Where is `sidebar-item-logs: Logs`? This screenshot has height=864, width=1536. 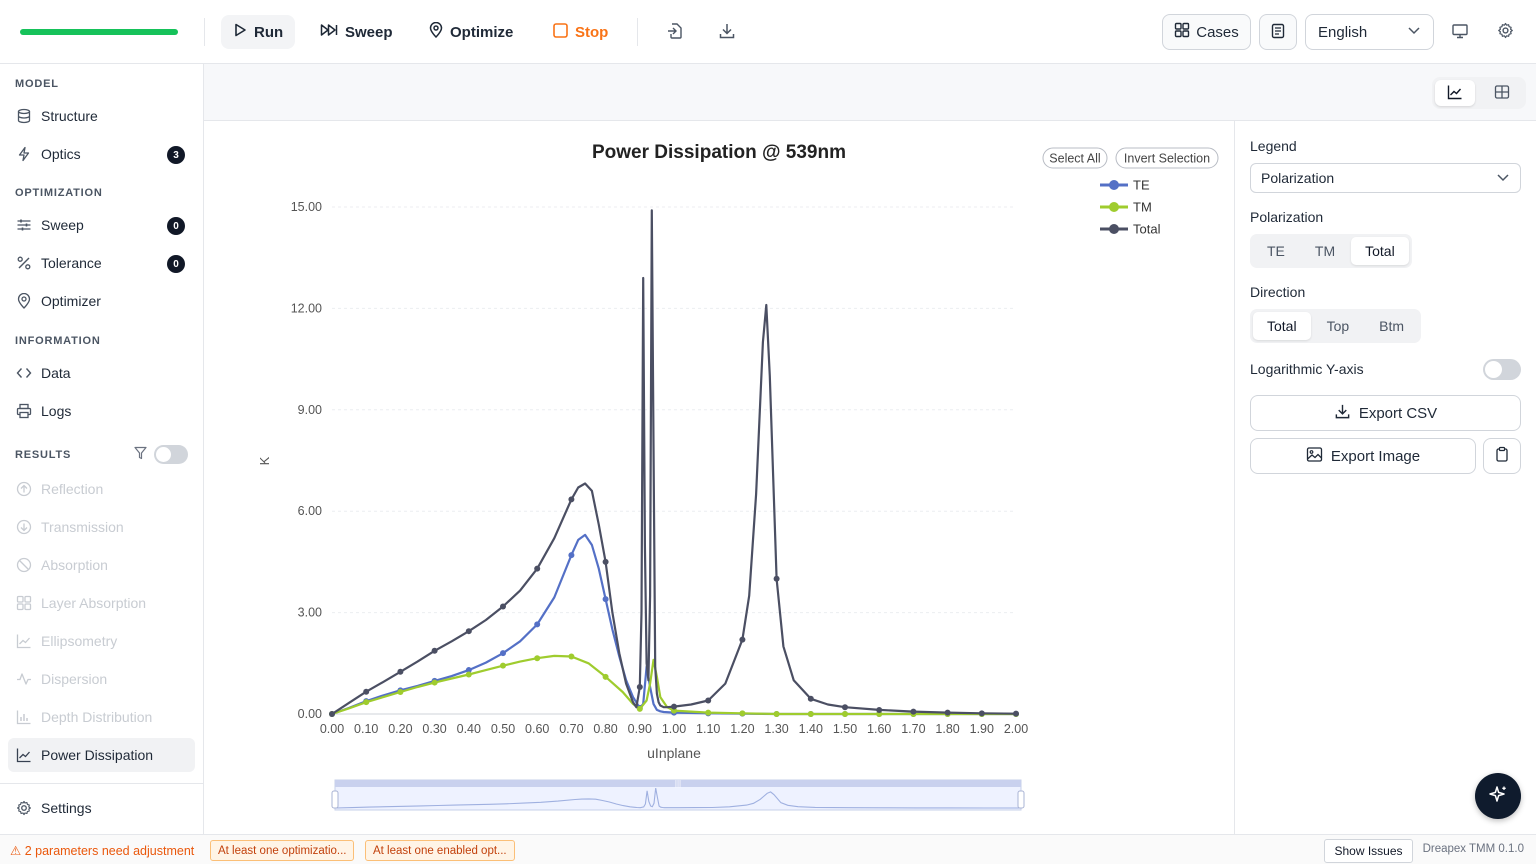 sidebar-item-logs: Logs is located at coordinates (101, 411).